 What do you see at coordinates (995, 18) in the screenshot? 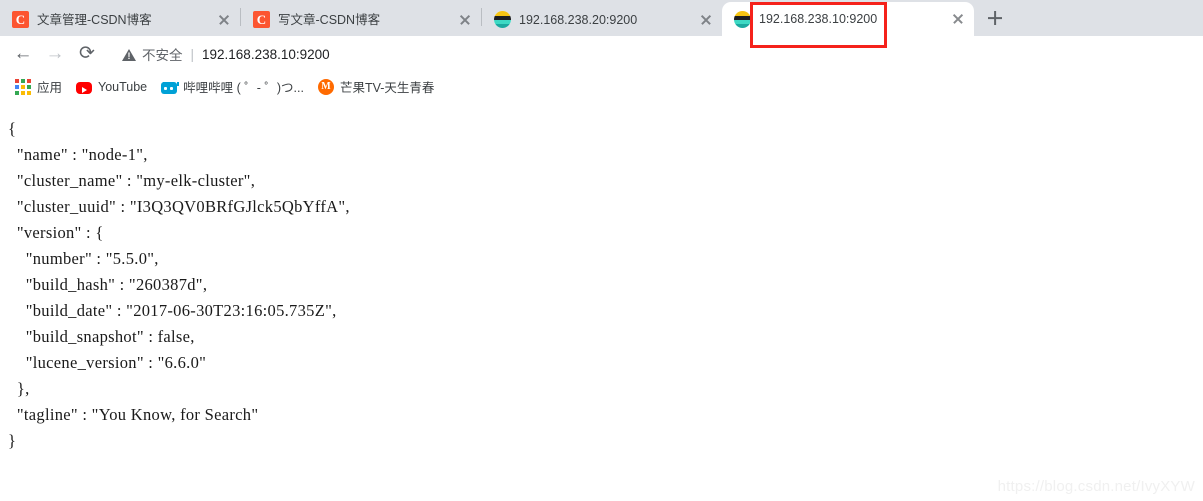
I see `new-tab-button` at bounding box center [995, 18].